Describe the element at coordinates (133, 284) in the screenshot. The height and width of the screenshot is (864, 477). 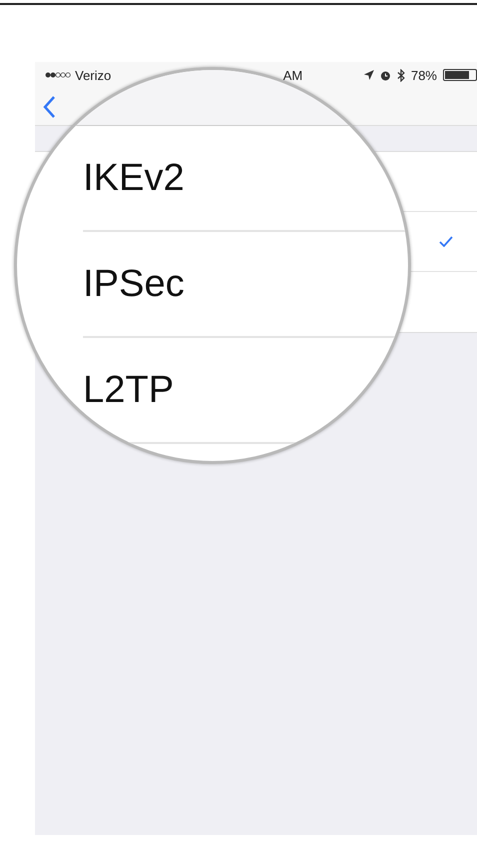
I see `vpn-type-label: IPSec` at that location.